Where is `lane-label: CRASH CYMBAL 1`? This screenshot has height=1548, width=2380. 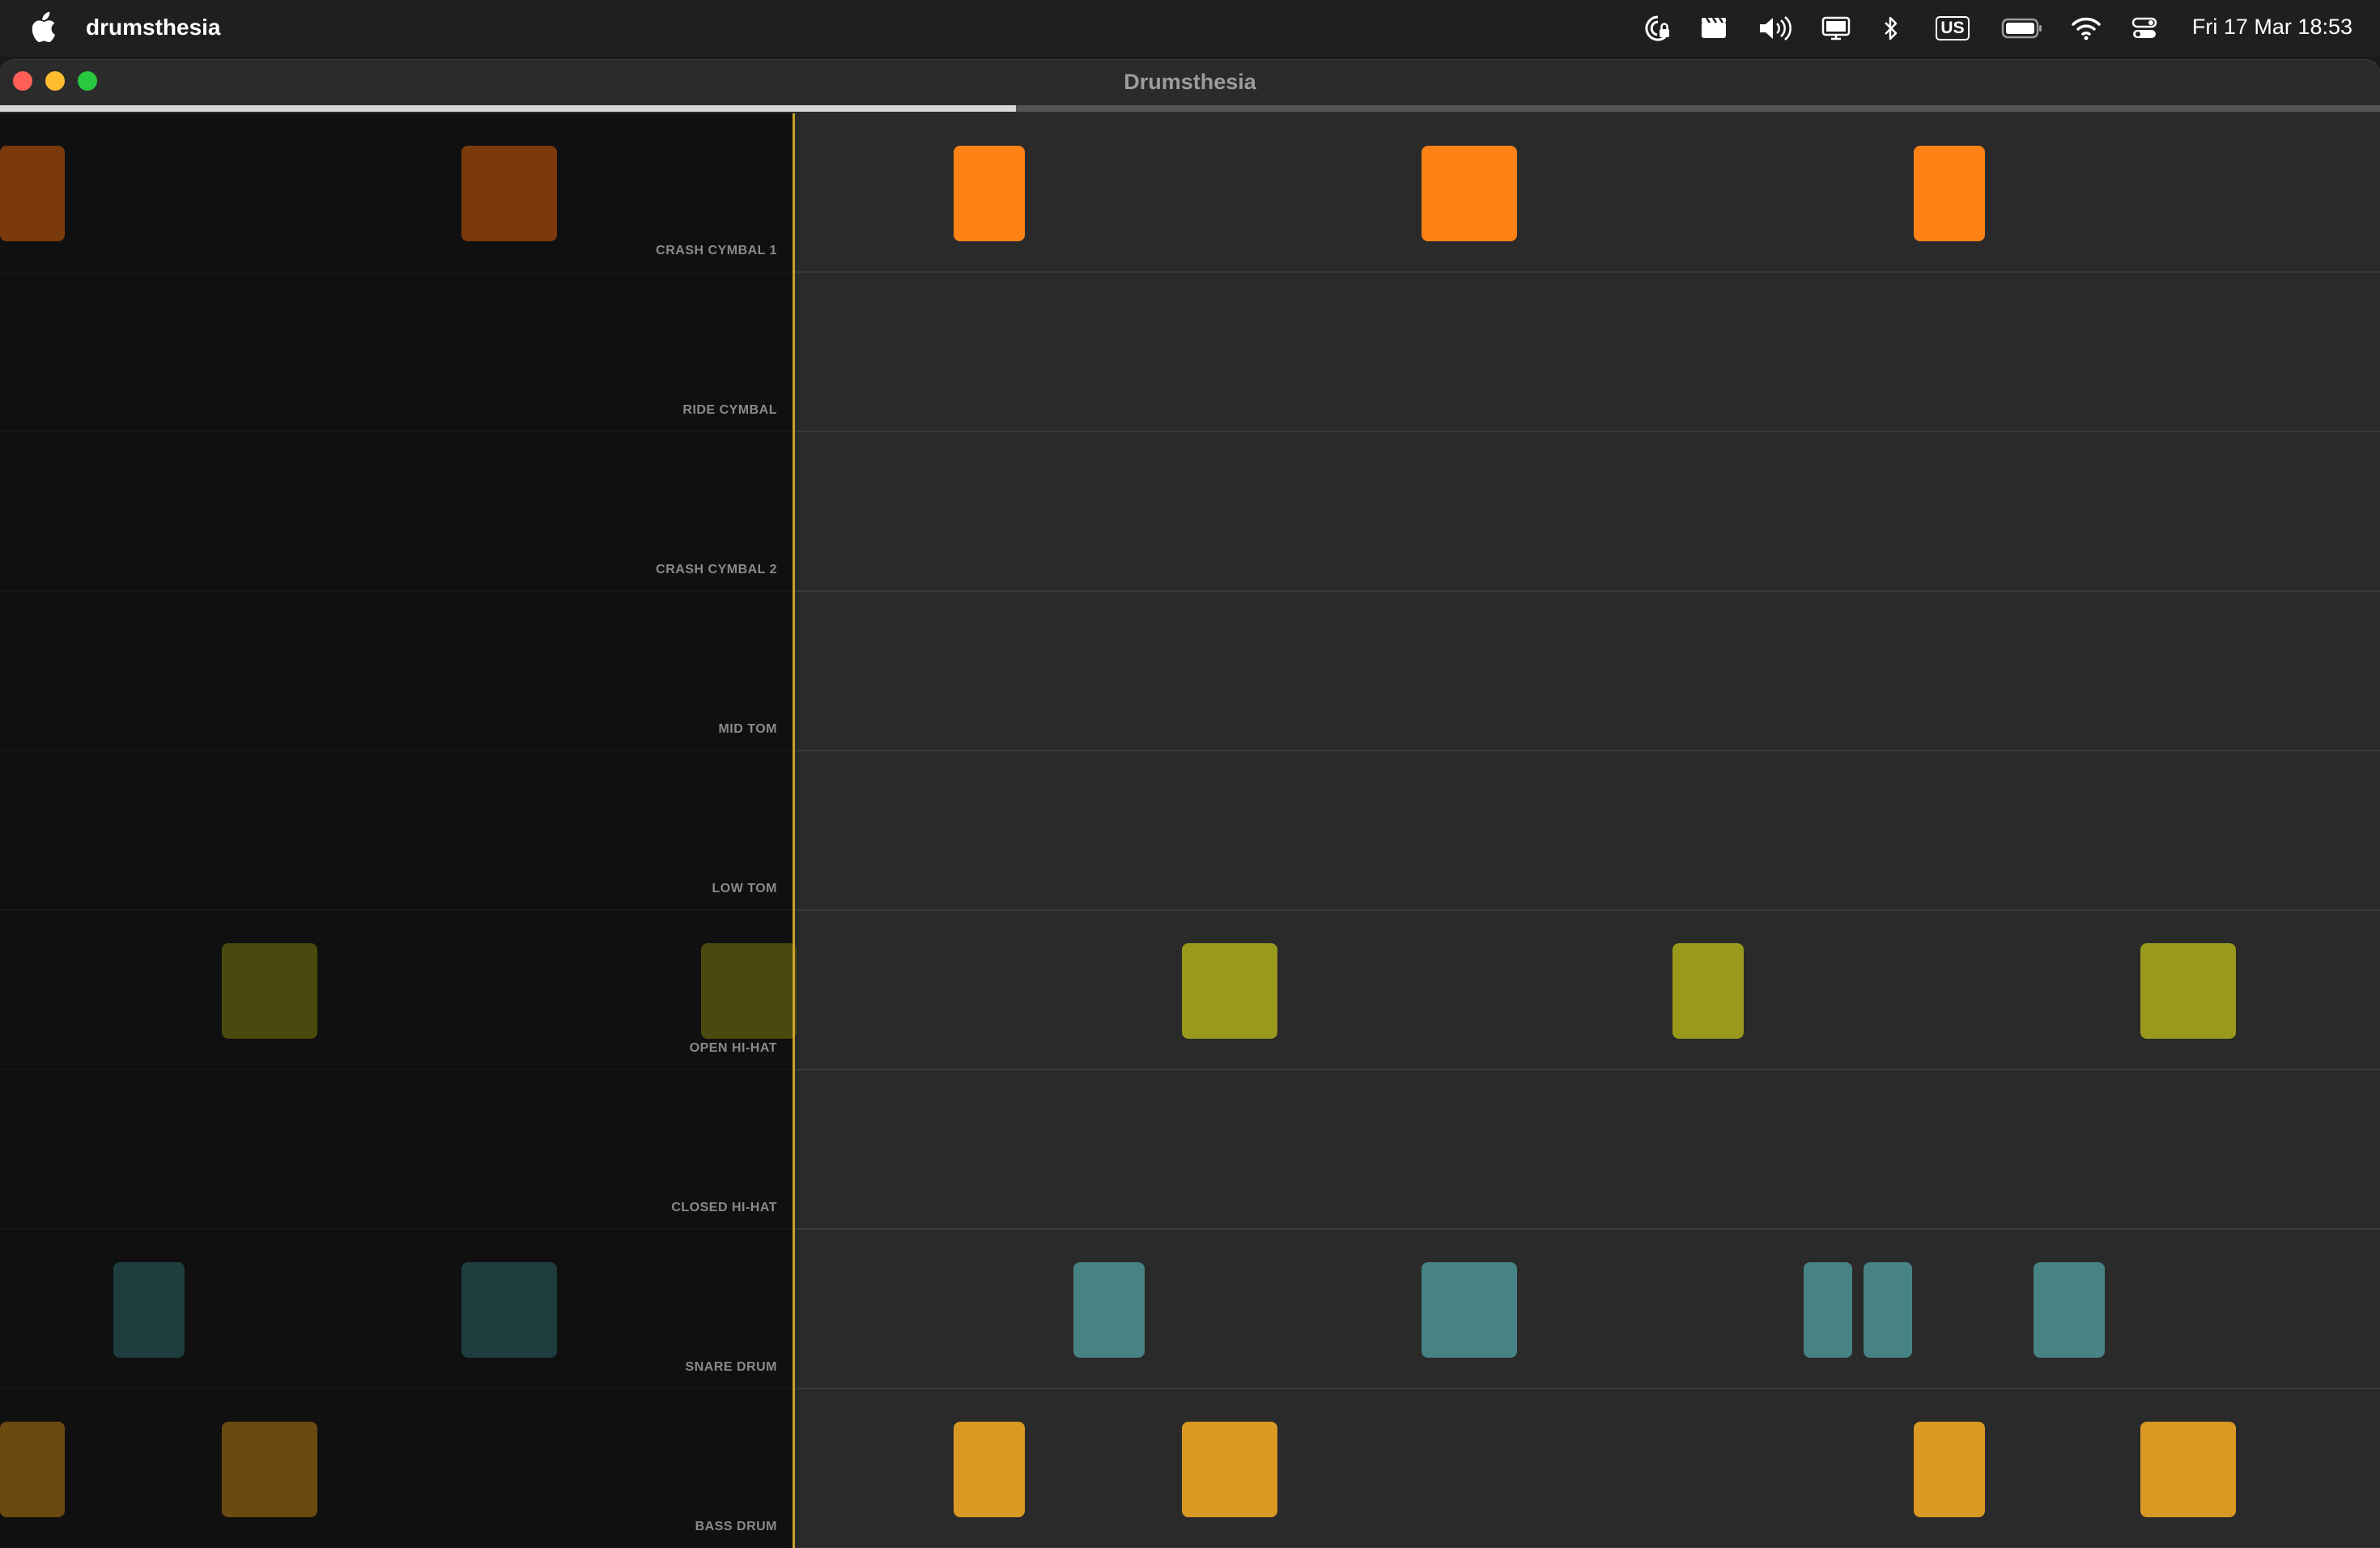 lane-label: CRASH CYMBAL 1 is located at coordinates (716, 251).